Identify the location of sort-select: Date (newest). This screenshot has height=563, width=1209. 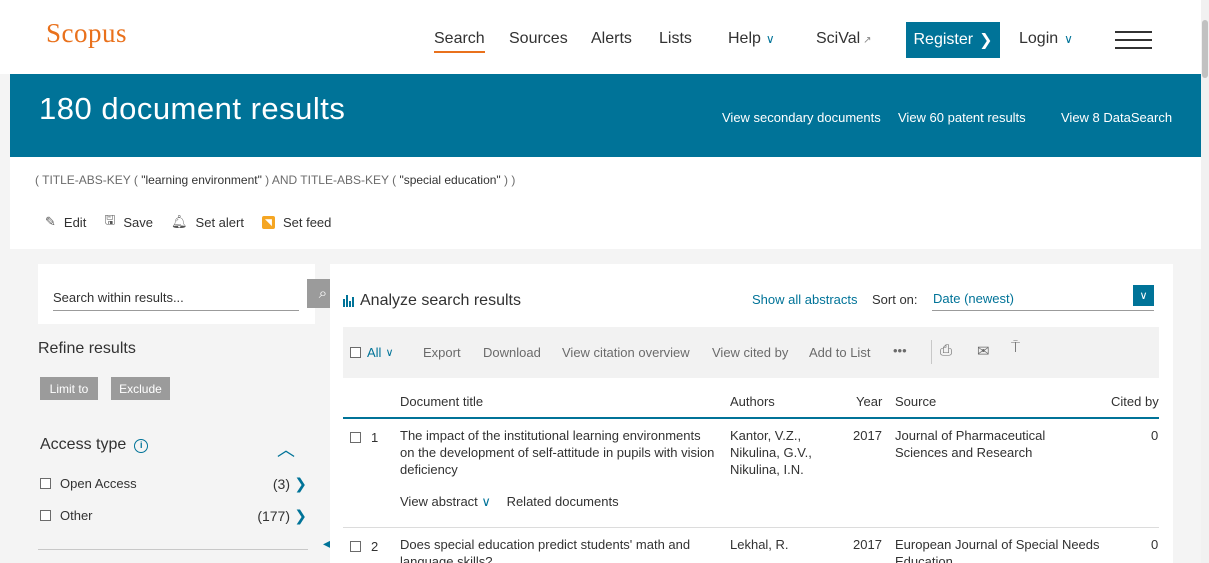
(1043, 298).